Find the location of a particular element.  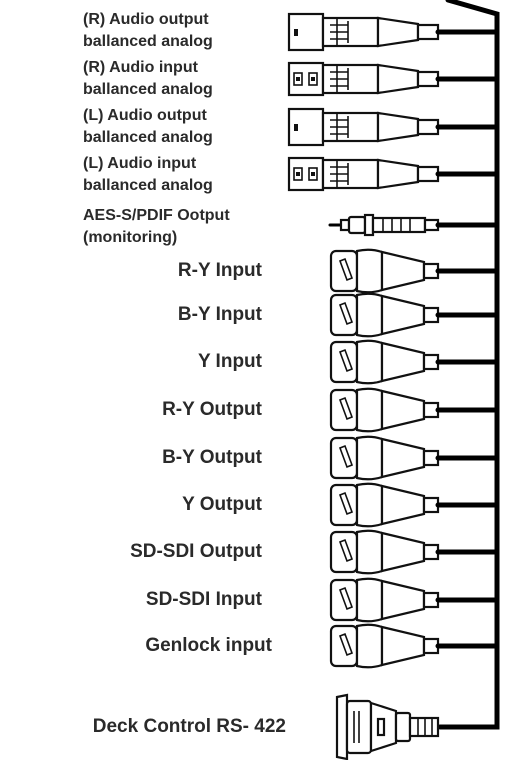

label-ry-input: R-Y Input is located at coordinates (219, 270).